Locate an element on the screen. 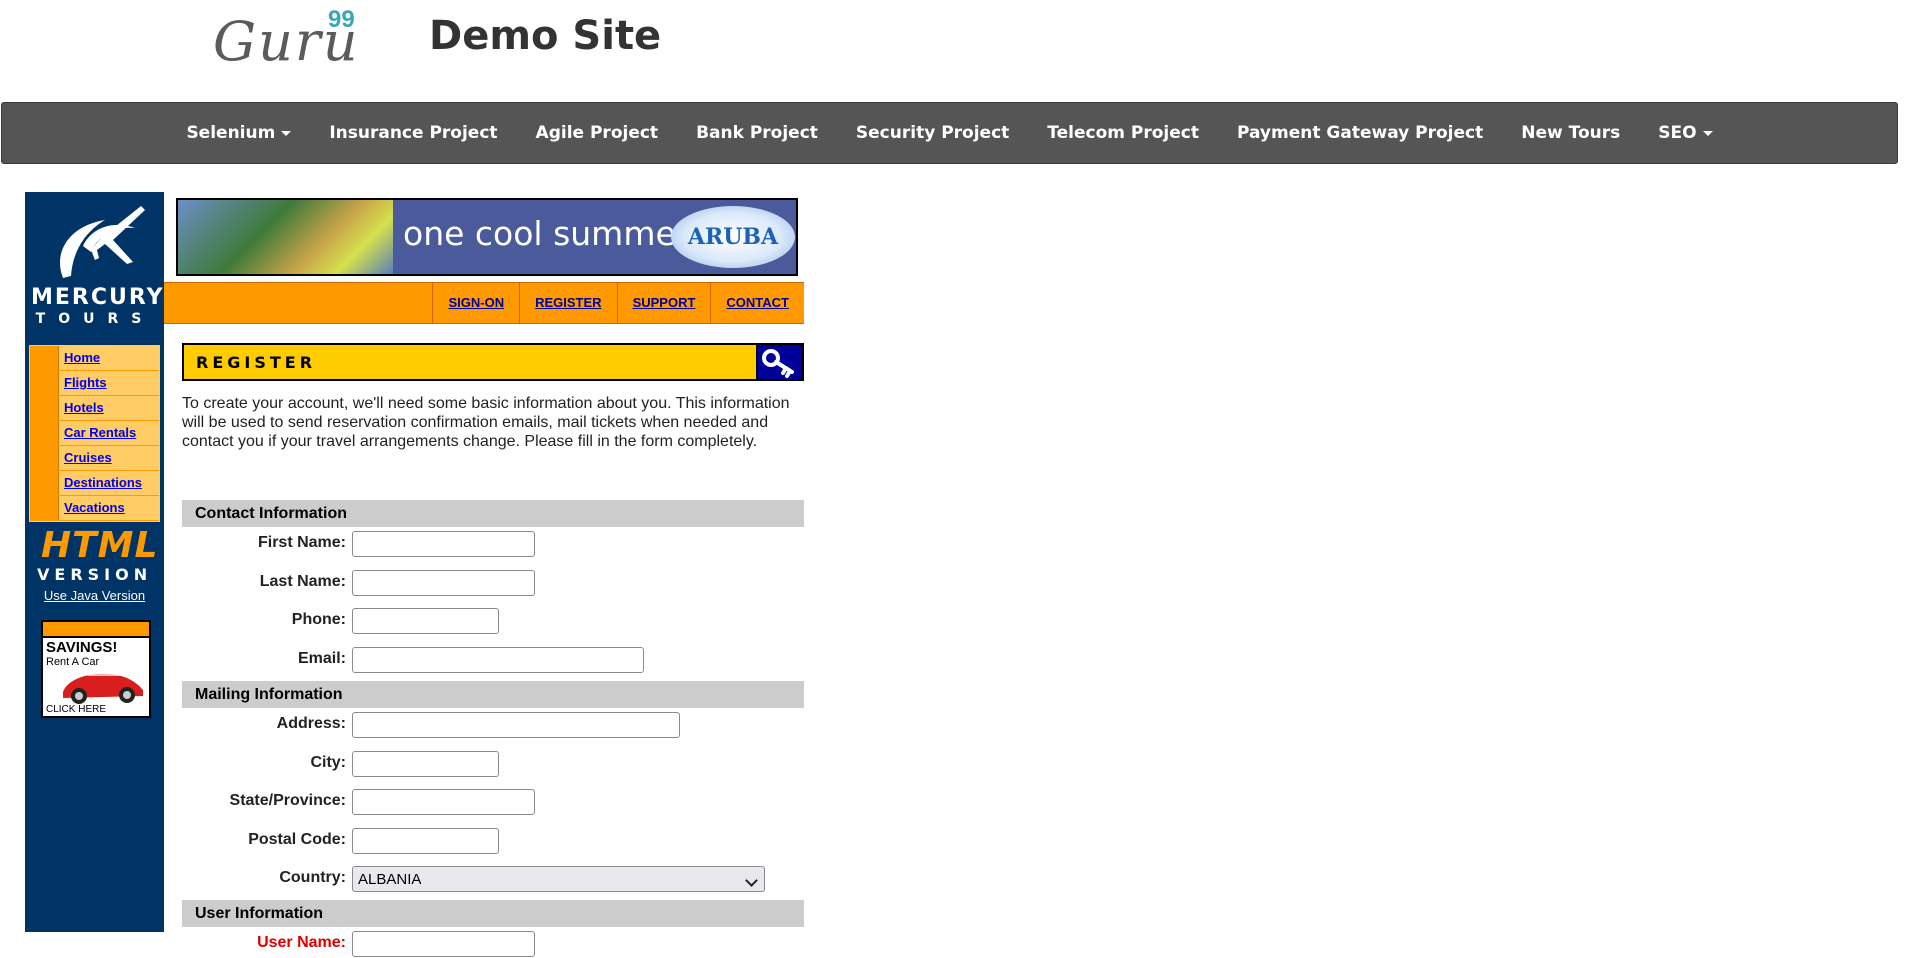 This screenshot has height=958, width=1920. aruba-banner: one cool summer ARUBA is located at coordinates (487, 237).